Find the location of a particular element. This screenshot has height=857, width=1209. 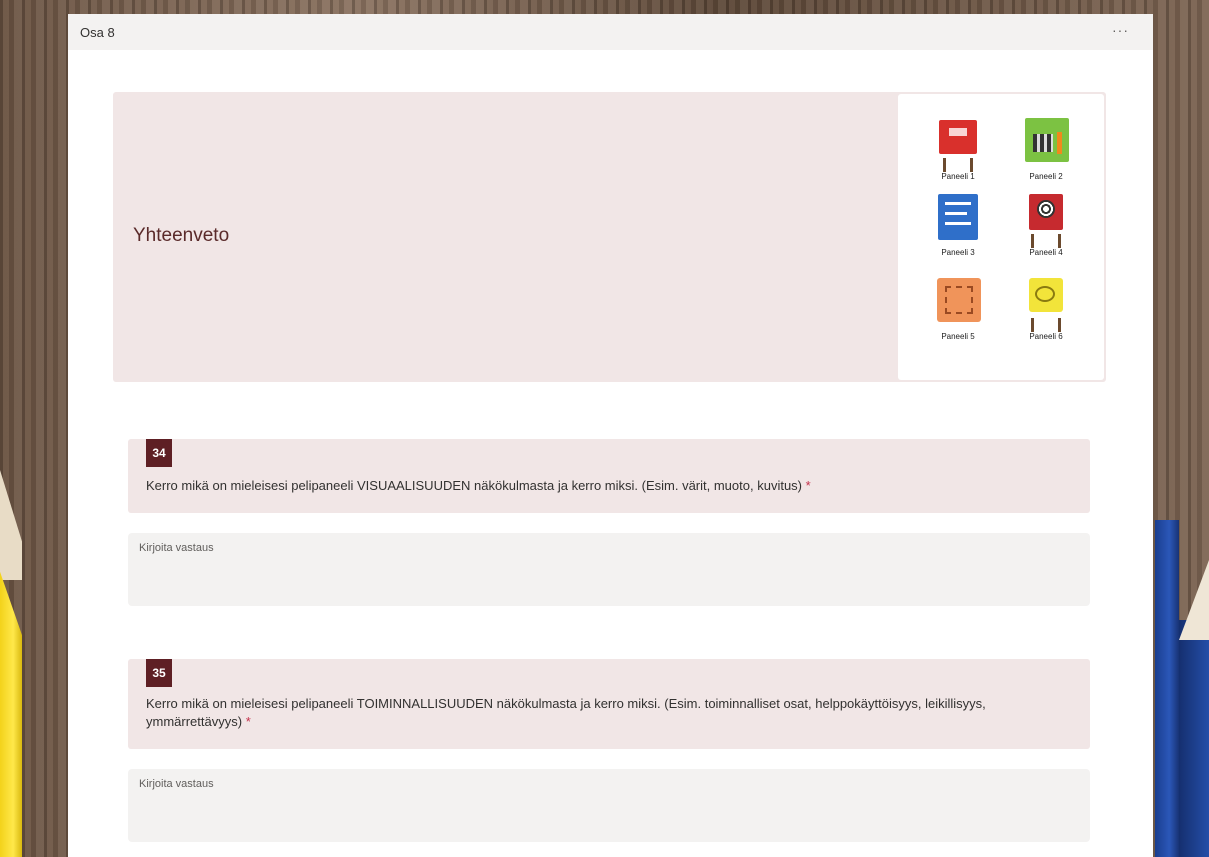

panel-1-image is located at coordinates (958, 145).